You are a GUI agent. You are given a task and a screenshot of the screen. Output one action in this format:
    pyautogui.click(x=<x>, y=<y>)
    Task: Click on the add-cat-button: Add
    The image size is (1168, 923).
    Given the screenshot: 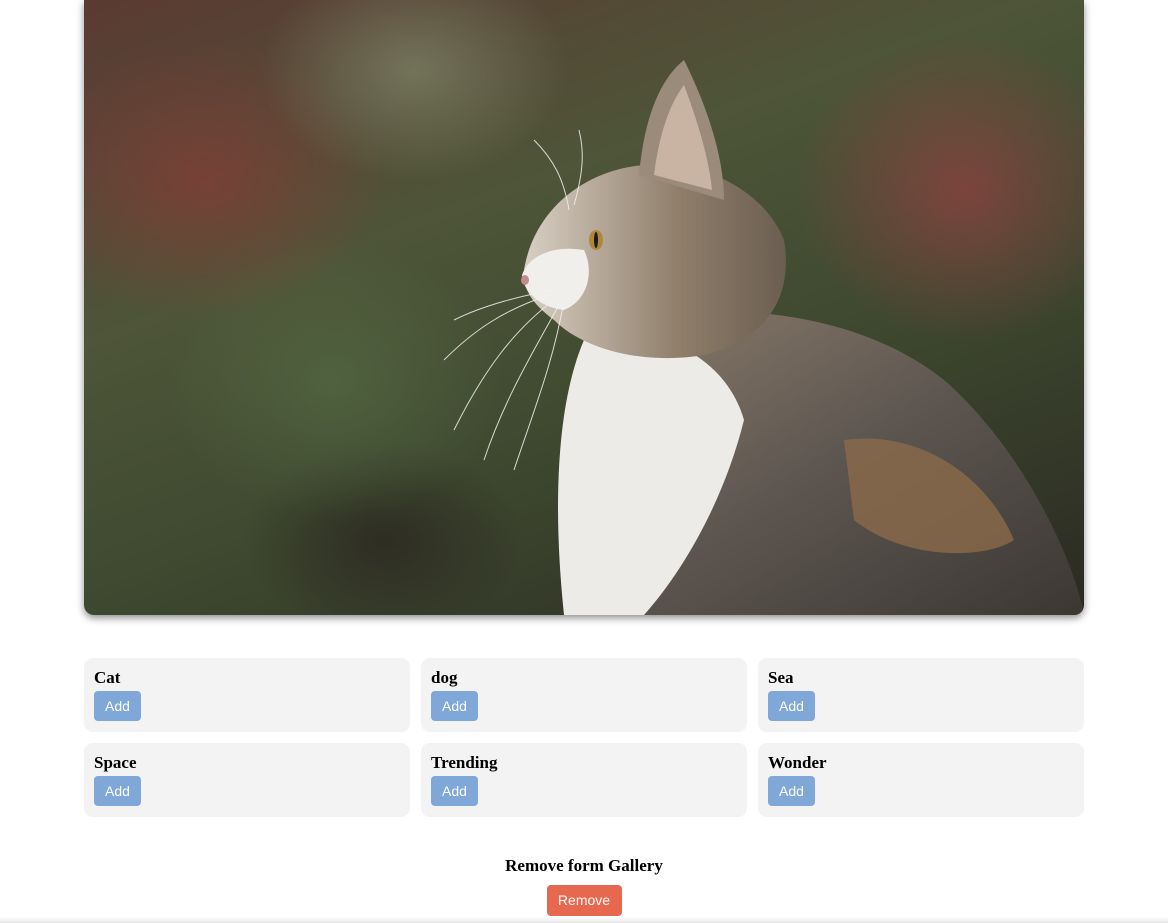 What is the action you would take?
    pyautogui.click(x=117, y=706)
    